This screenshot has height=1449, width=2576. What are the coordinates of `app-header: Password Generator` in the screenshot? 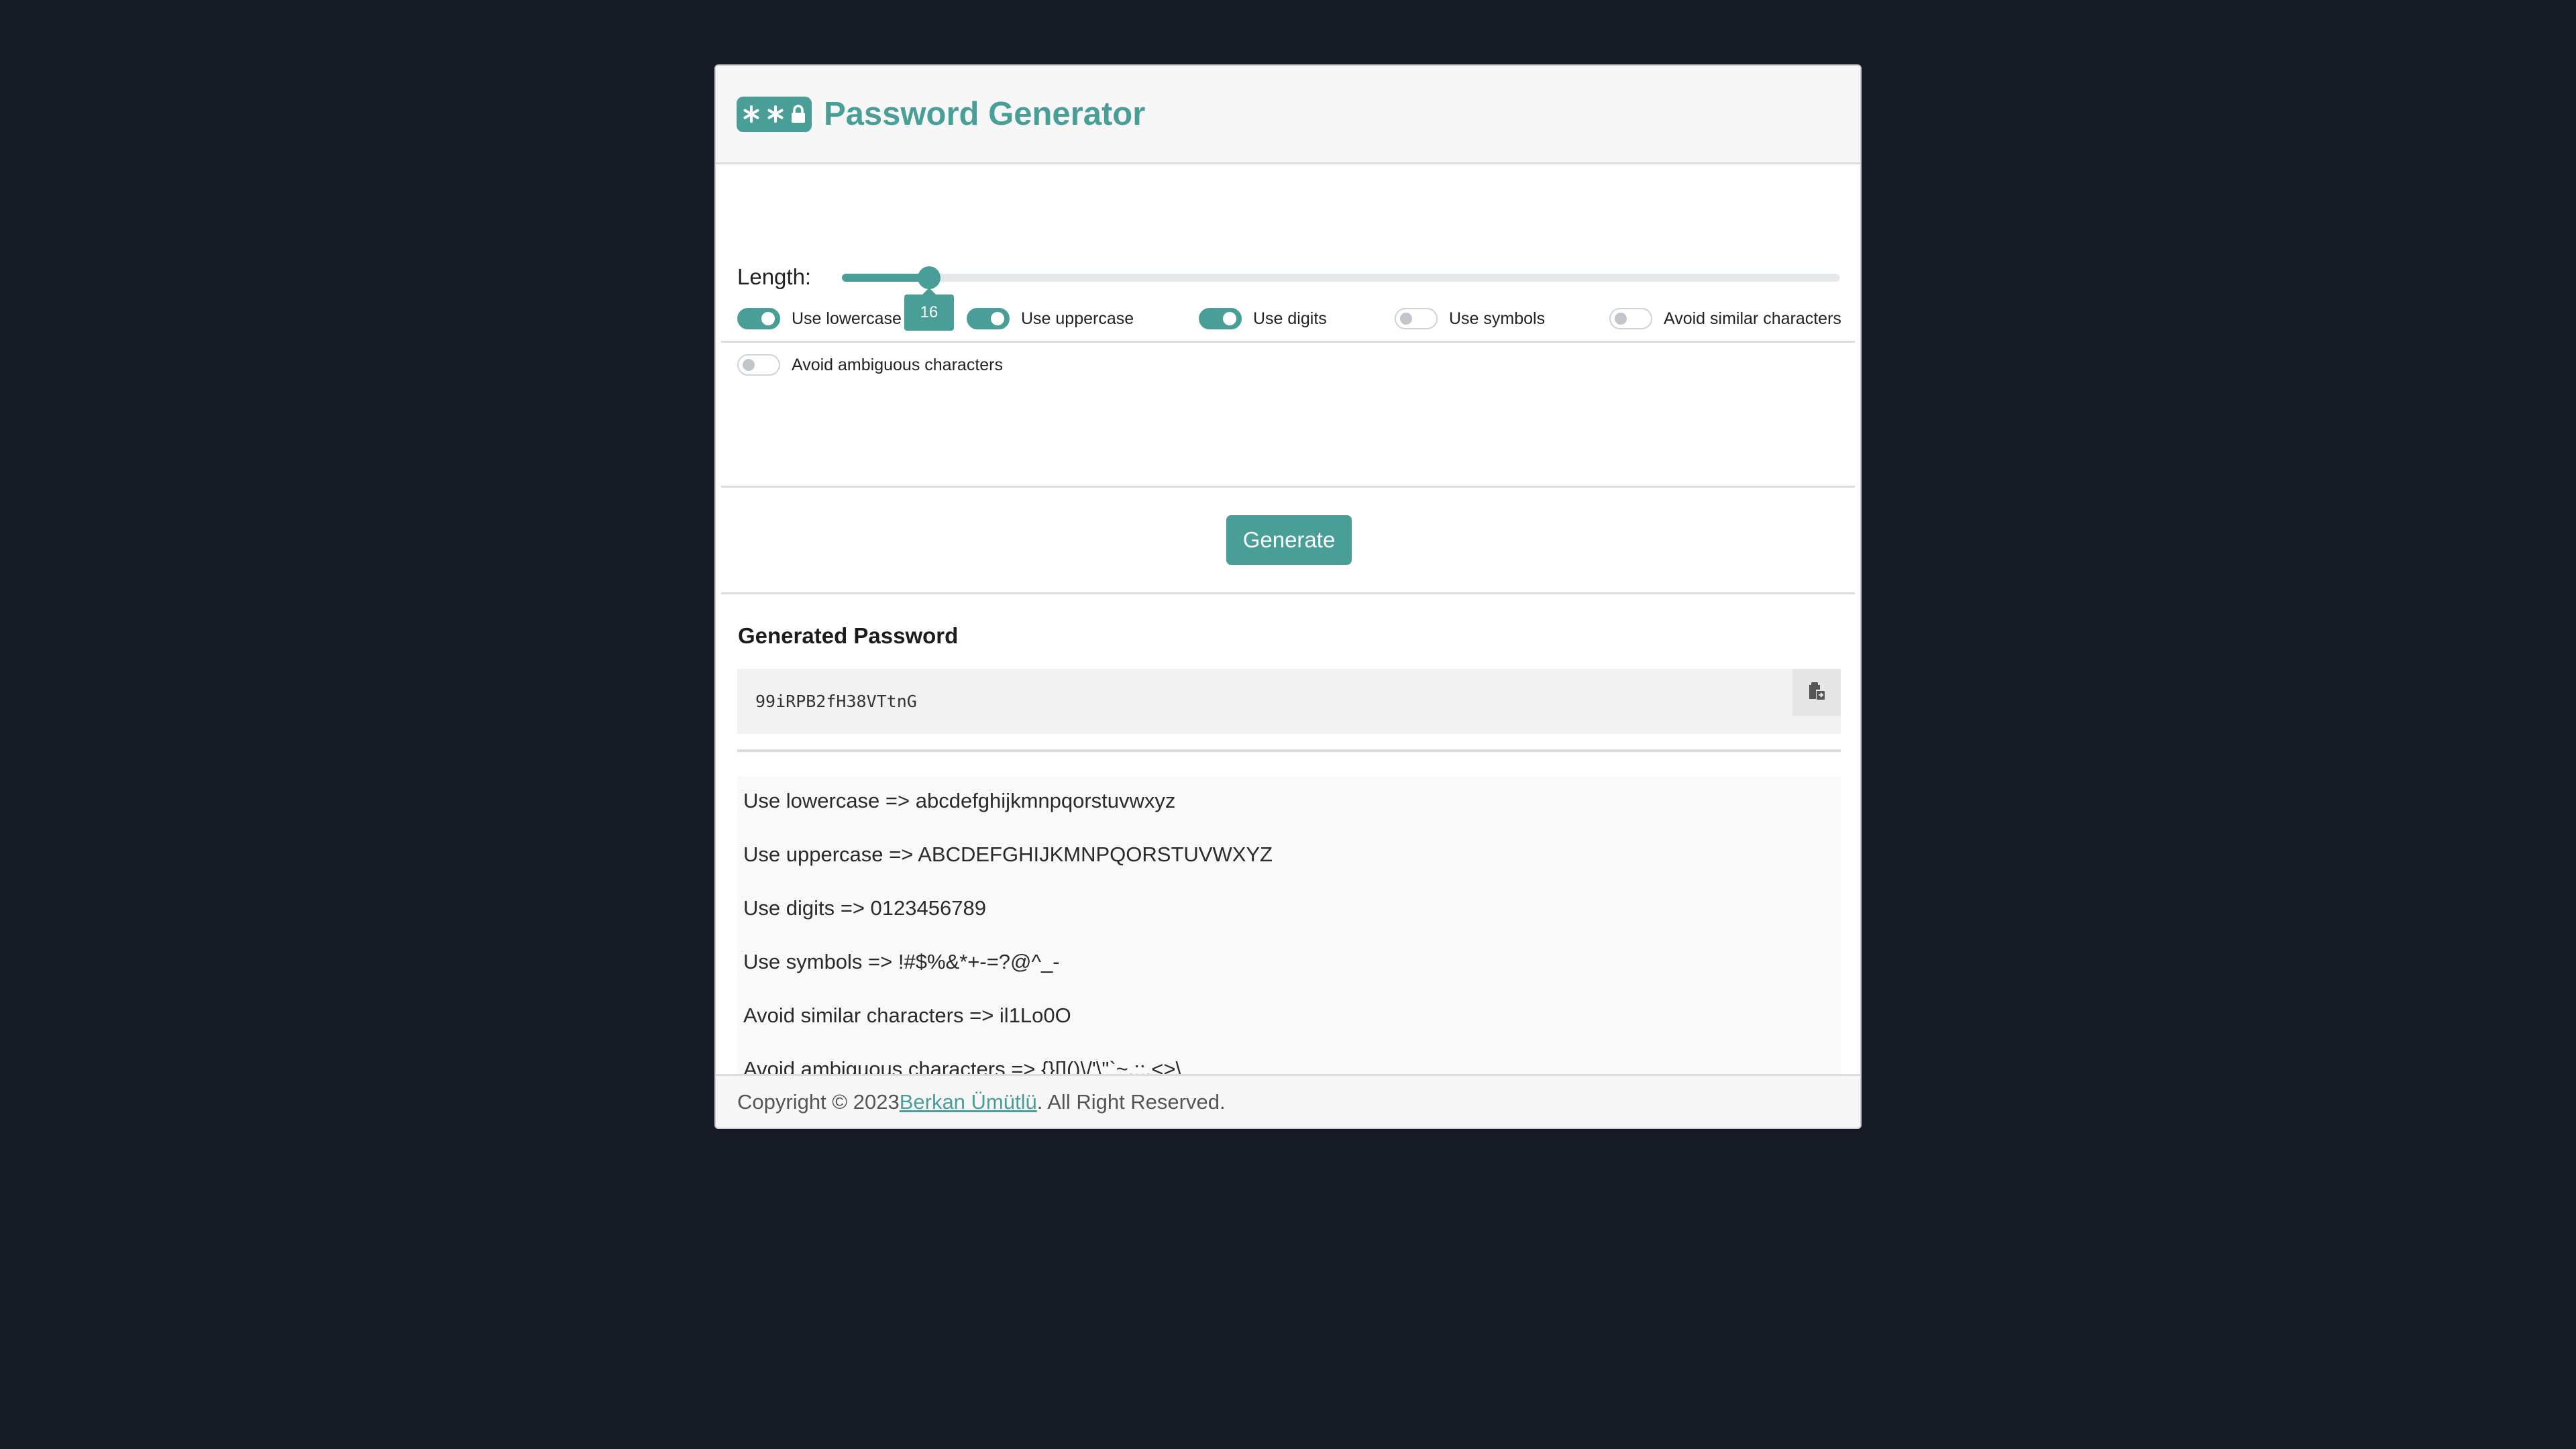 It's located at (1288, 115).